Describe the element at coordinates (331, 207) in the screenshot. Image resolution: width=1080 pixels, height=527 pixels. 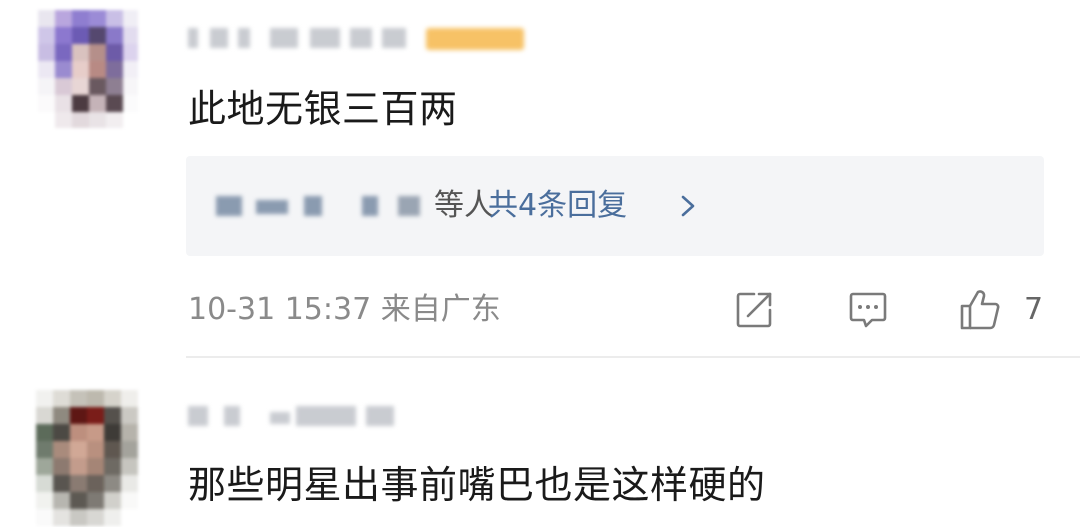
I see `replier-names` at that location.